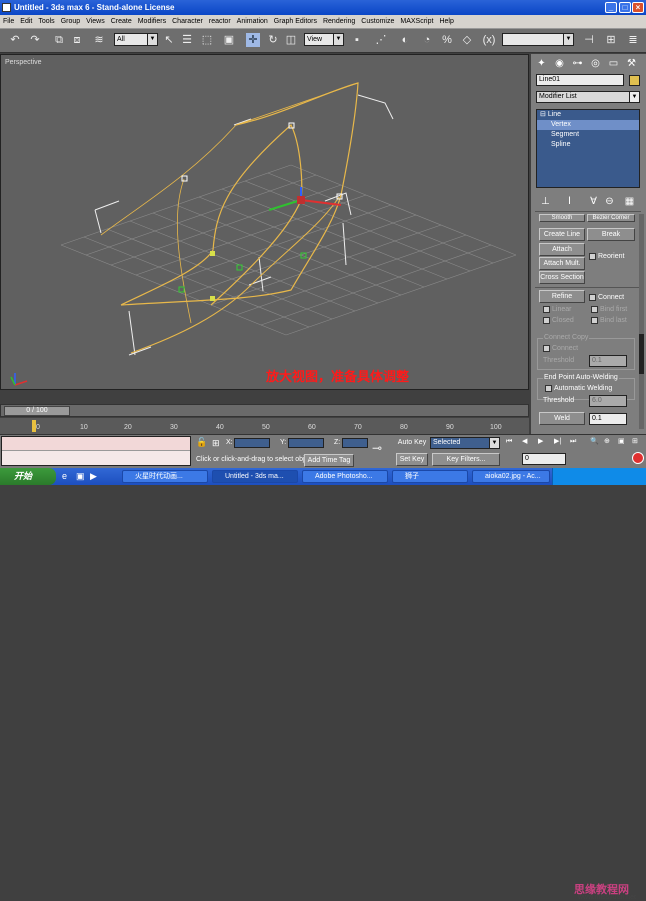  What do you see at coordinates (541, 63) in the screenshot?
I see `create-tab-icon: ✦` at bounding box center [541, 63].